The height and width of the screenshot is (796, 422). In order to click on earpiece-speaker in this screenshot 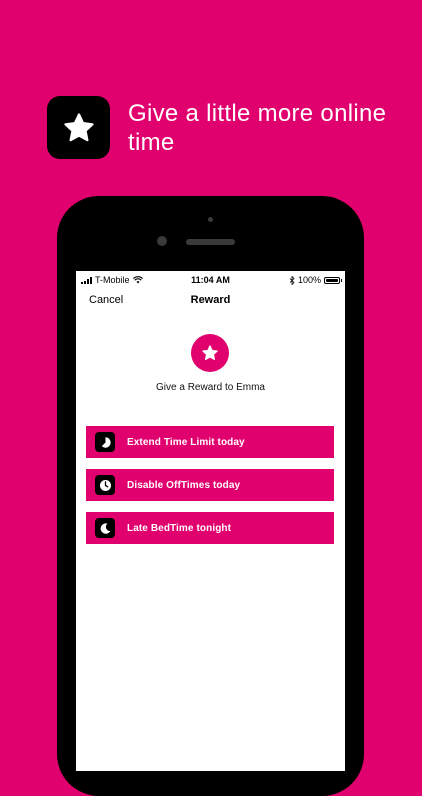, I will do `click(210, 242)`.